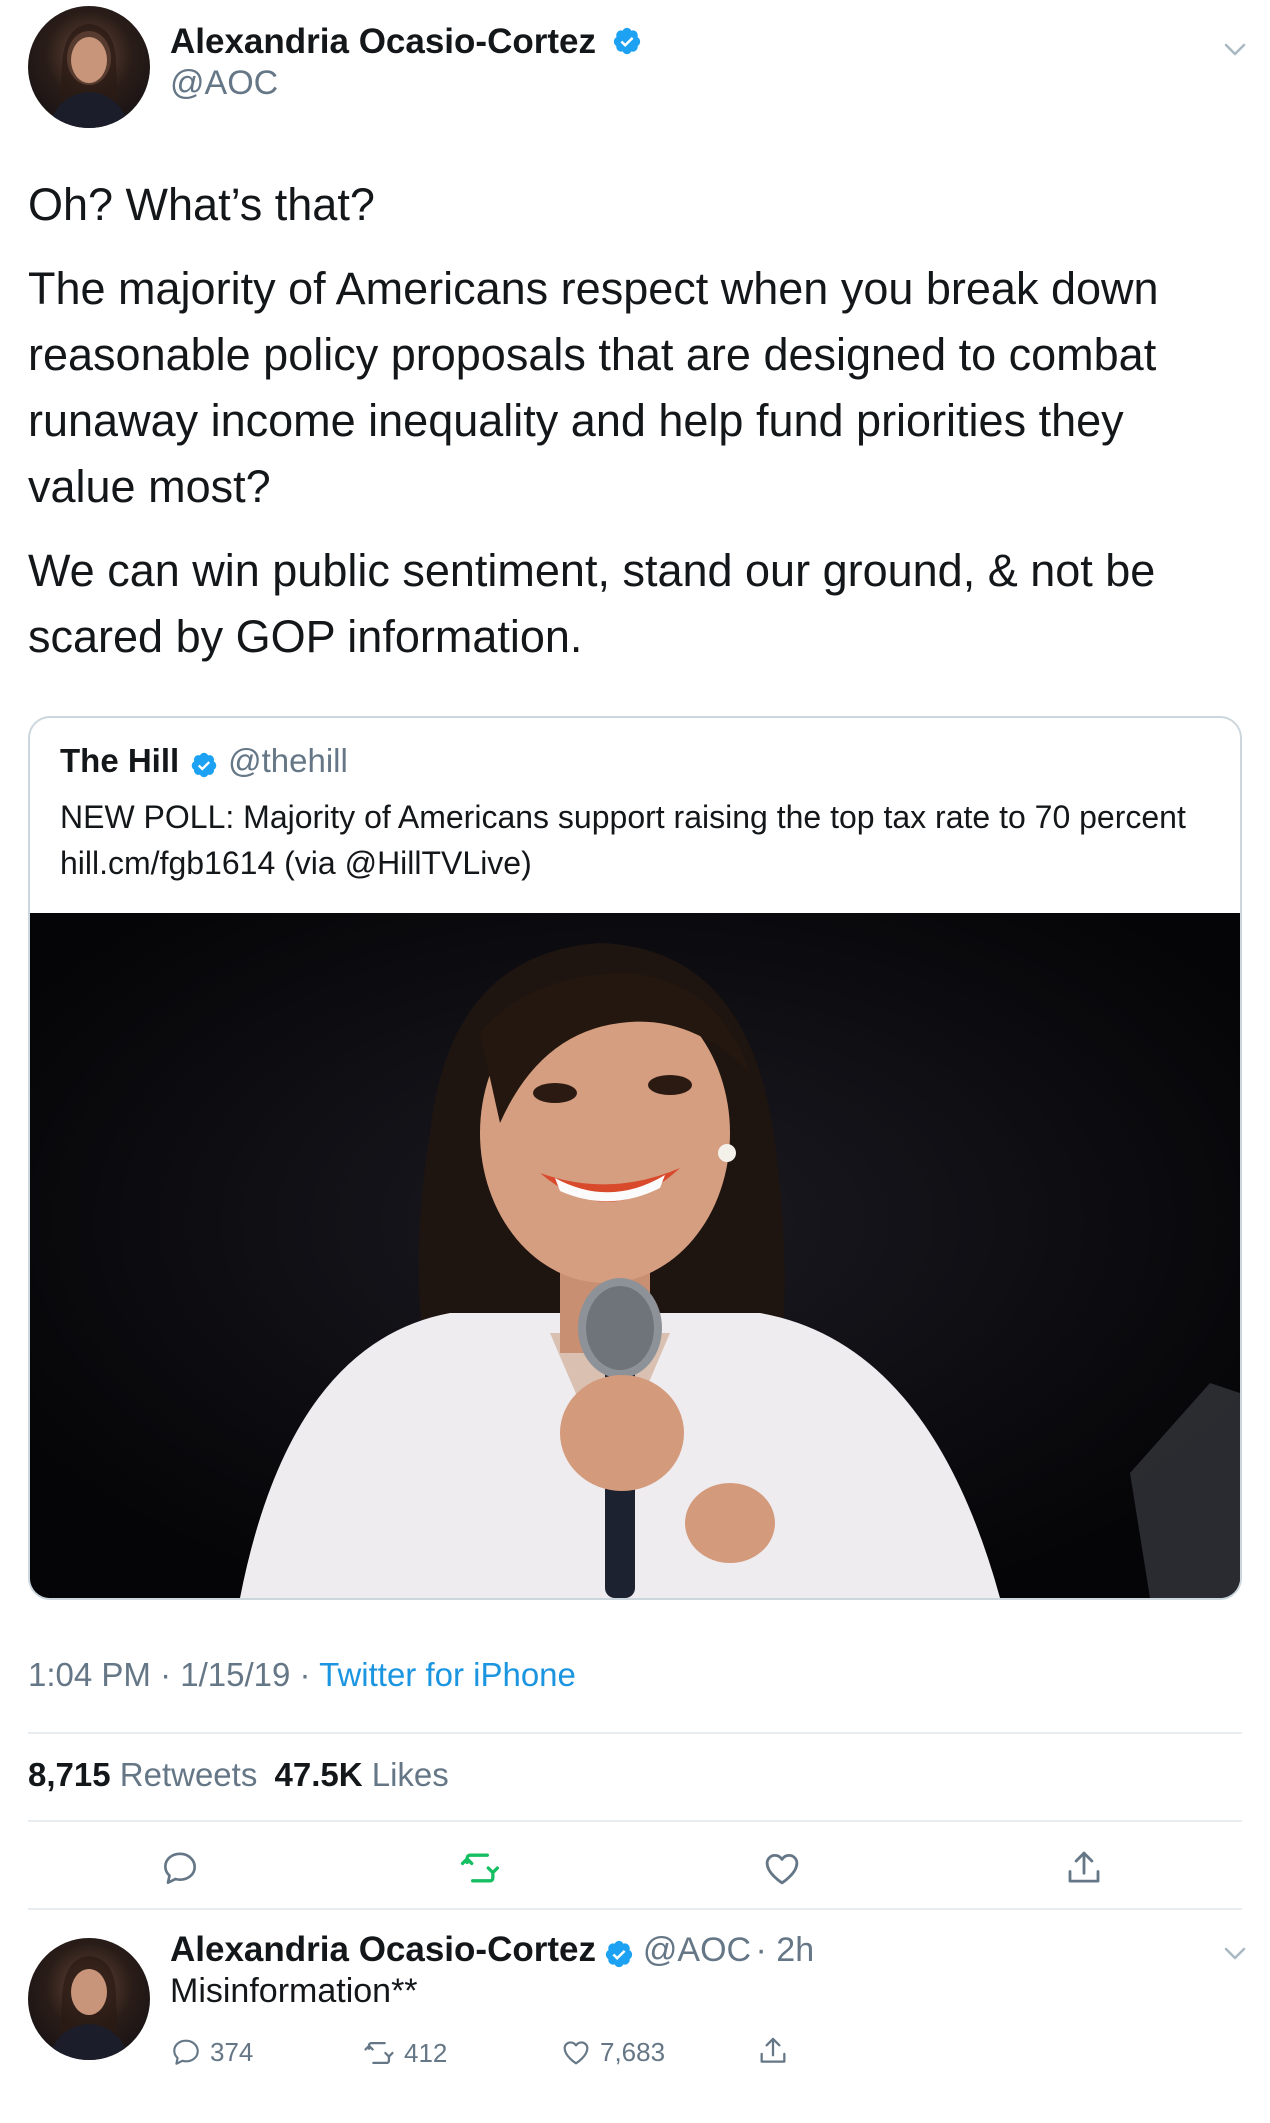 The height and width of the screenshot is (2123, 1270). Describe the element at coordinates (410, 1774) in the screenshot. I see `likes-label: Likes` at that location.